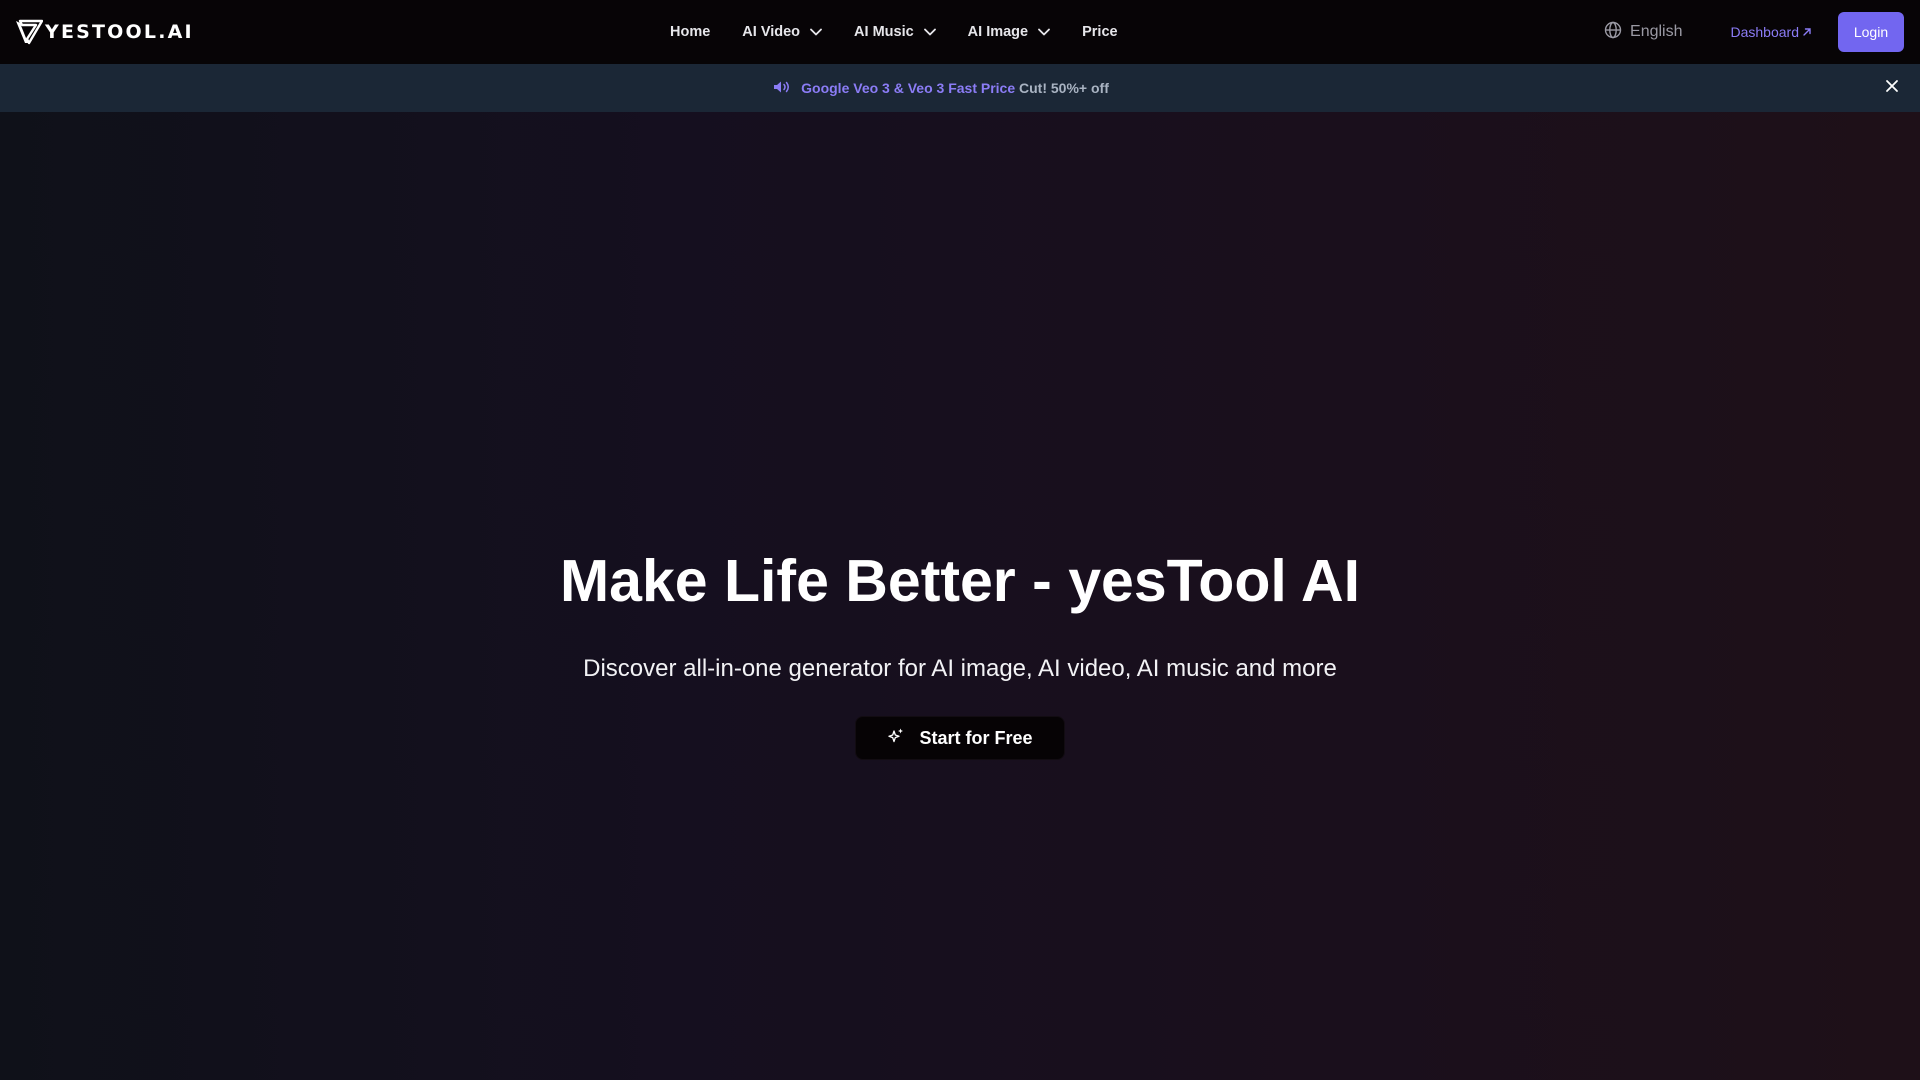 Image resolution: width=1920 pixels, height=1080 pixels. Describe the element at coordinates (782, 88) in the screenshot. I see `speaker-icon` at that location.